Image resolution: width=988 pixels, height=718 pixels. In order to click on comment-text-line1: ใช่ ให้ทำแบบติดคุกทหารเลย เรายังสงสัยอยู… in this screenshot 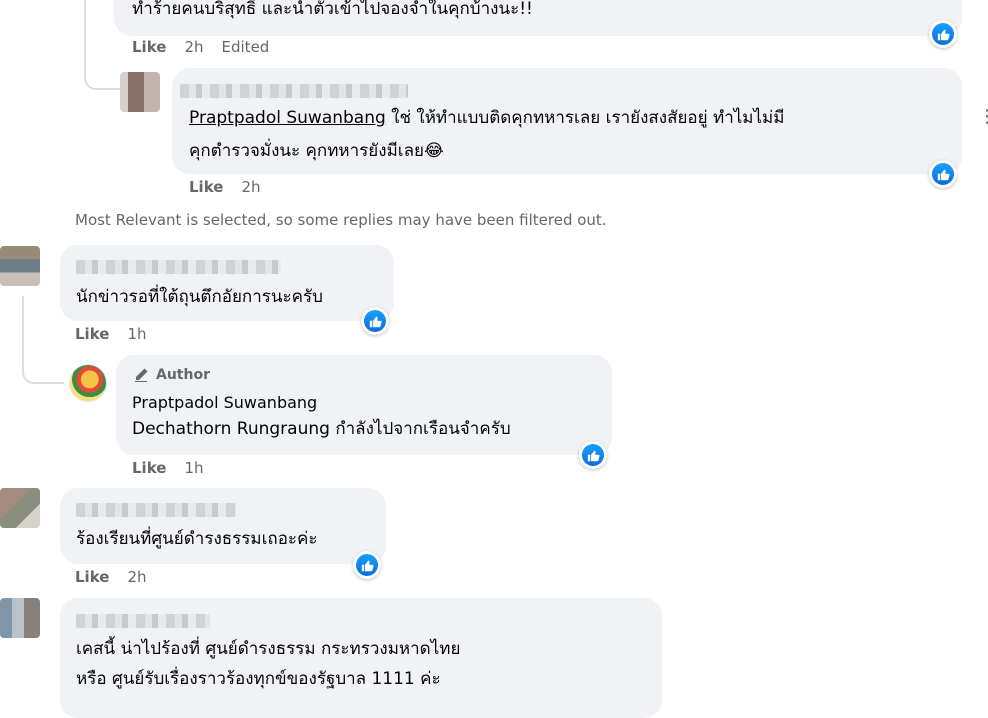, I will do `click(585, 118)`.